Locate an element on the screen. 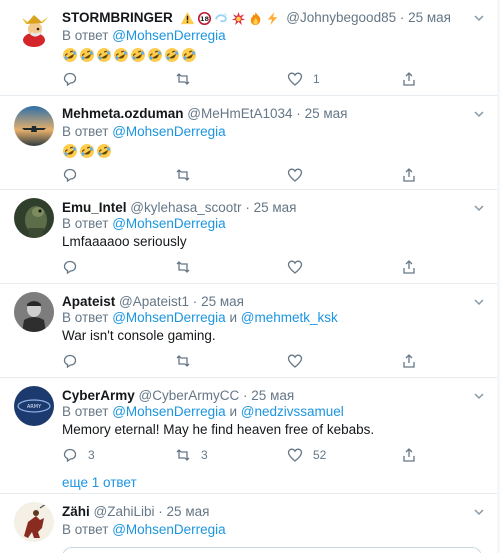 This screenshot has height=553, width=500. reply-composer-edge is located at coordinates (272, 550).